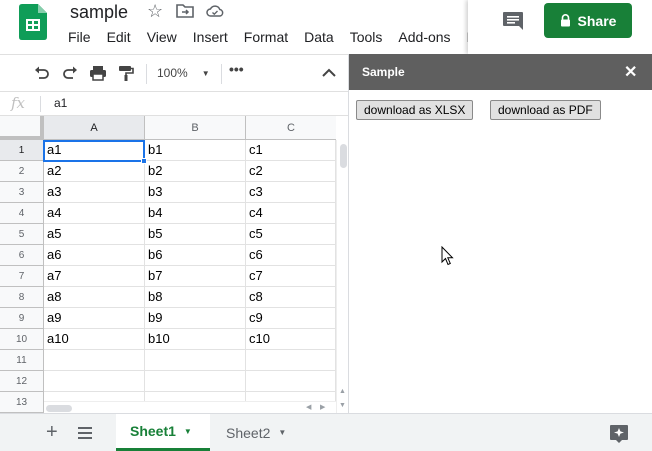 The image size is (652, 451). I want to click on row-header: 13, so click(22, 402).